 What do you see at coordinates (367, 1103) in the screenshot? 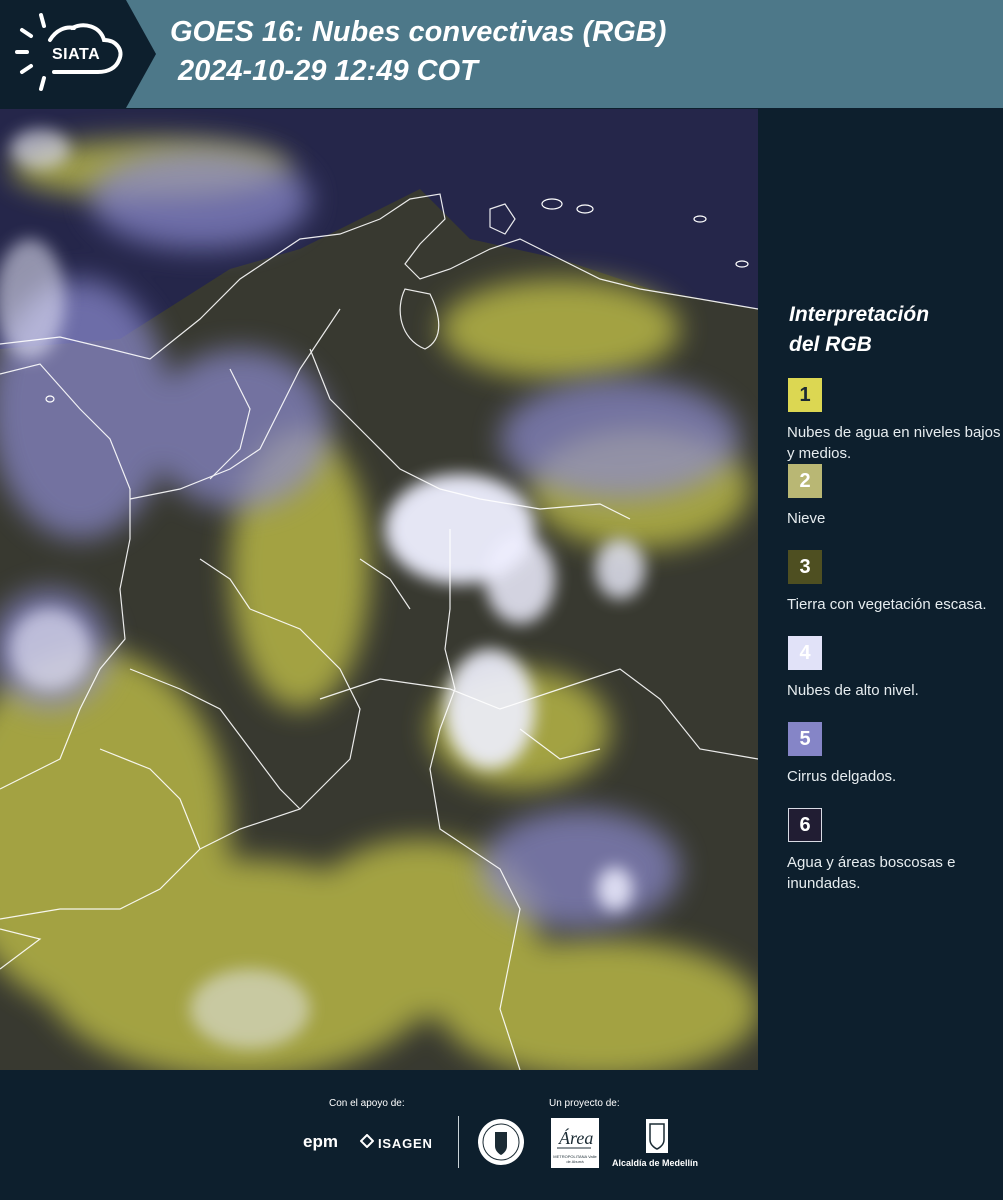
I see `support-label: Con el apoyo de:` at bounding box center [367, 1103].